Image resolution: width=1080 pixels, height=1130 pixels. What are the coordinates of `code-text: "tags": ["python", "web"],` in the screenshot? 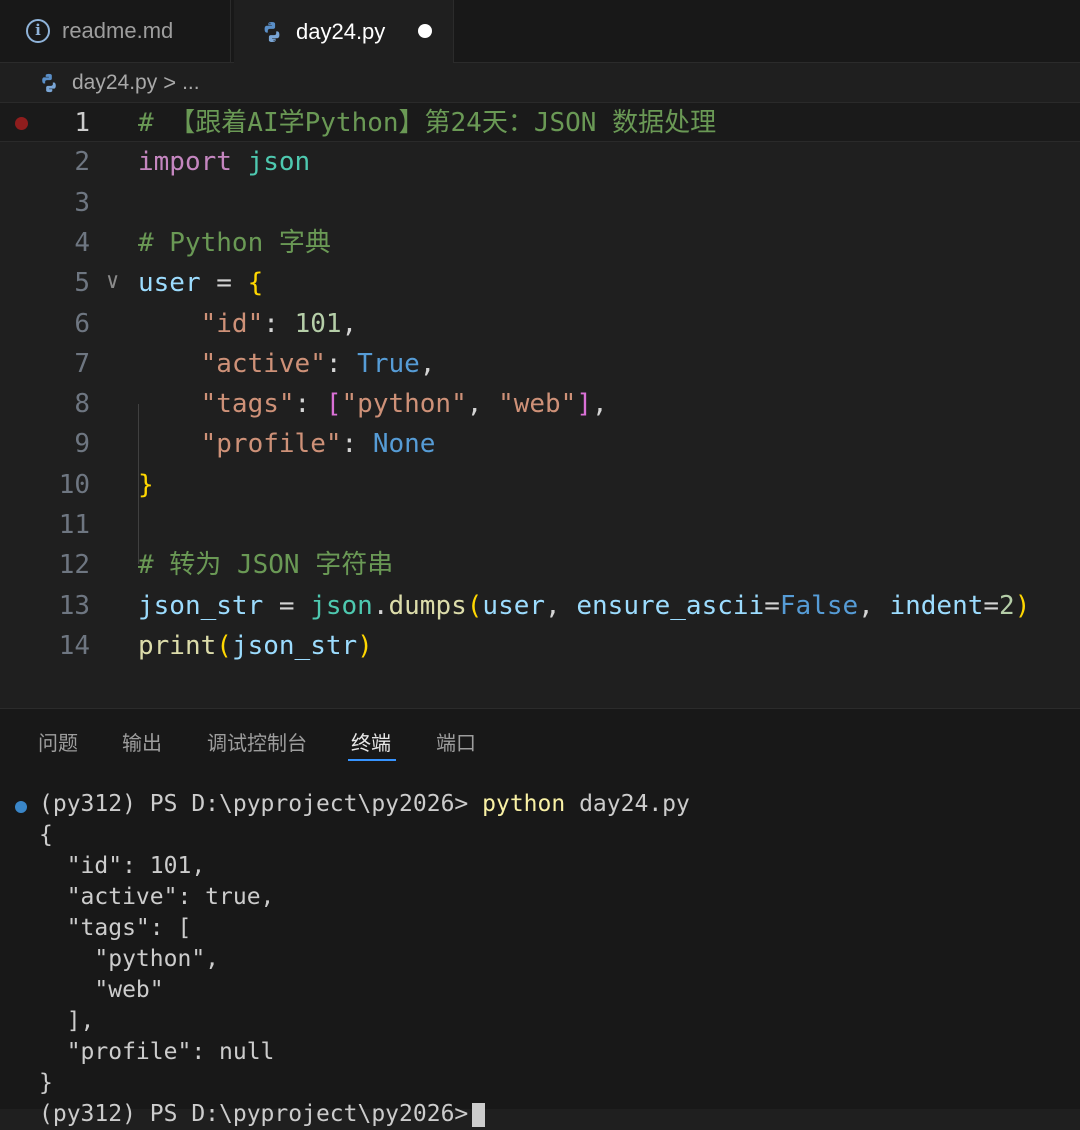 It's located at (404, 404).